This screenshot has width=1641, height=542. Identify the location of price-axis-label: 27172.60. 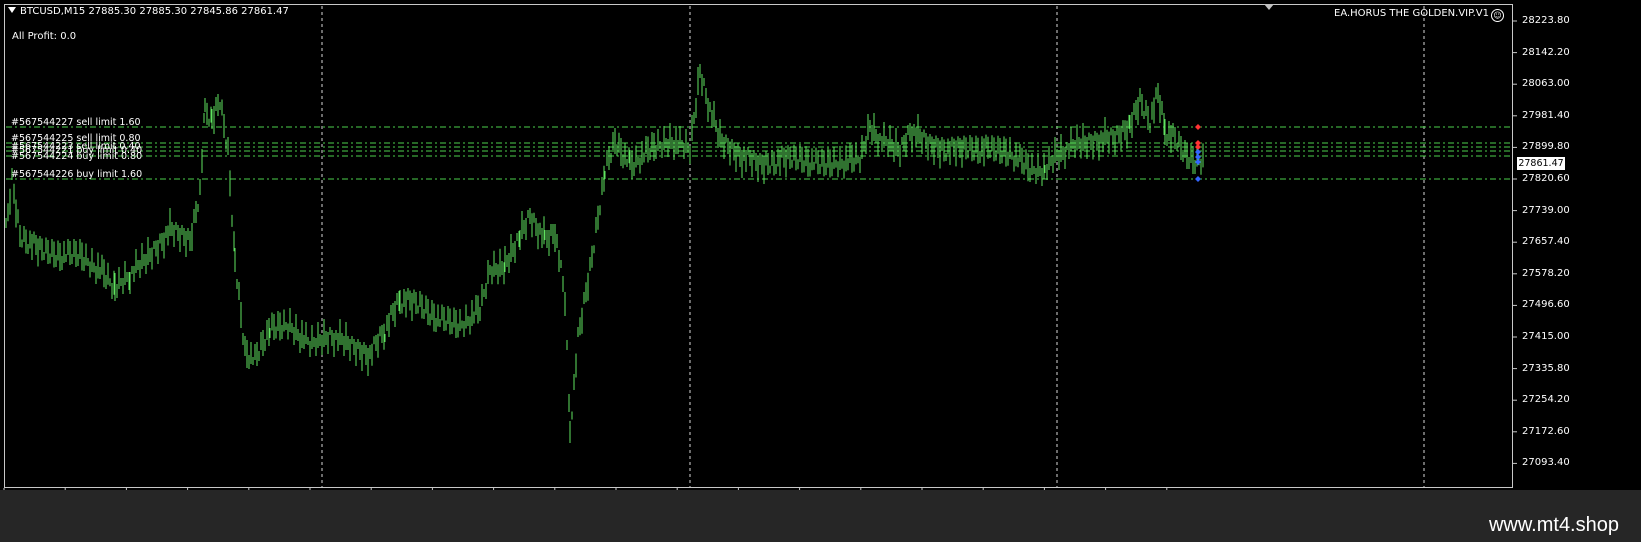
(1546, 431).